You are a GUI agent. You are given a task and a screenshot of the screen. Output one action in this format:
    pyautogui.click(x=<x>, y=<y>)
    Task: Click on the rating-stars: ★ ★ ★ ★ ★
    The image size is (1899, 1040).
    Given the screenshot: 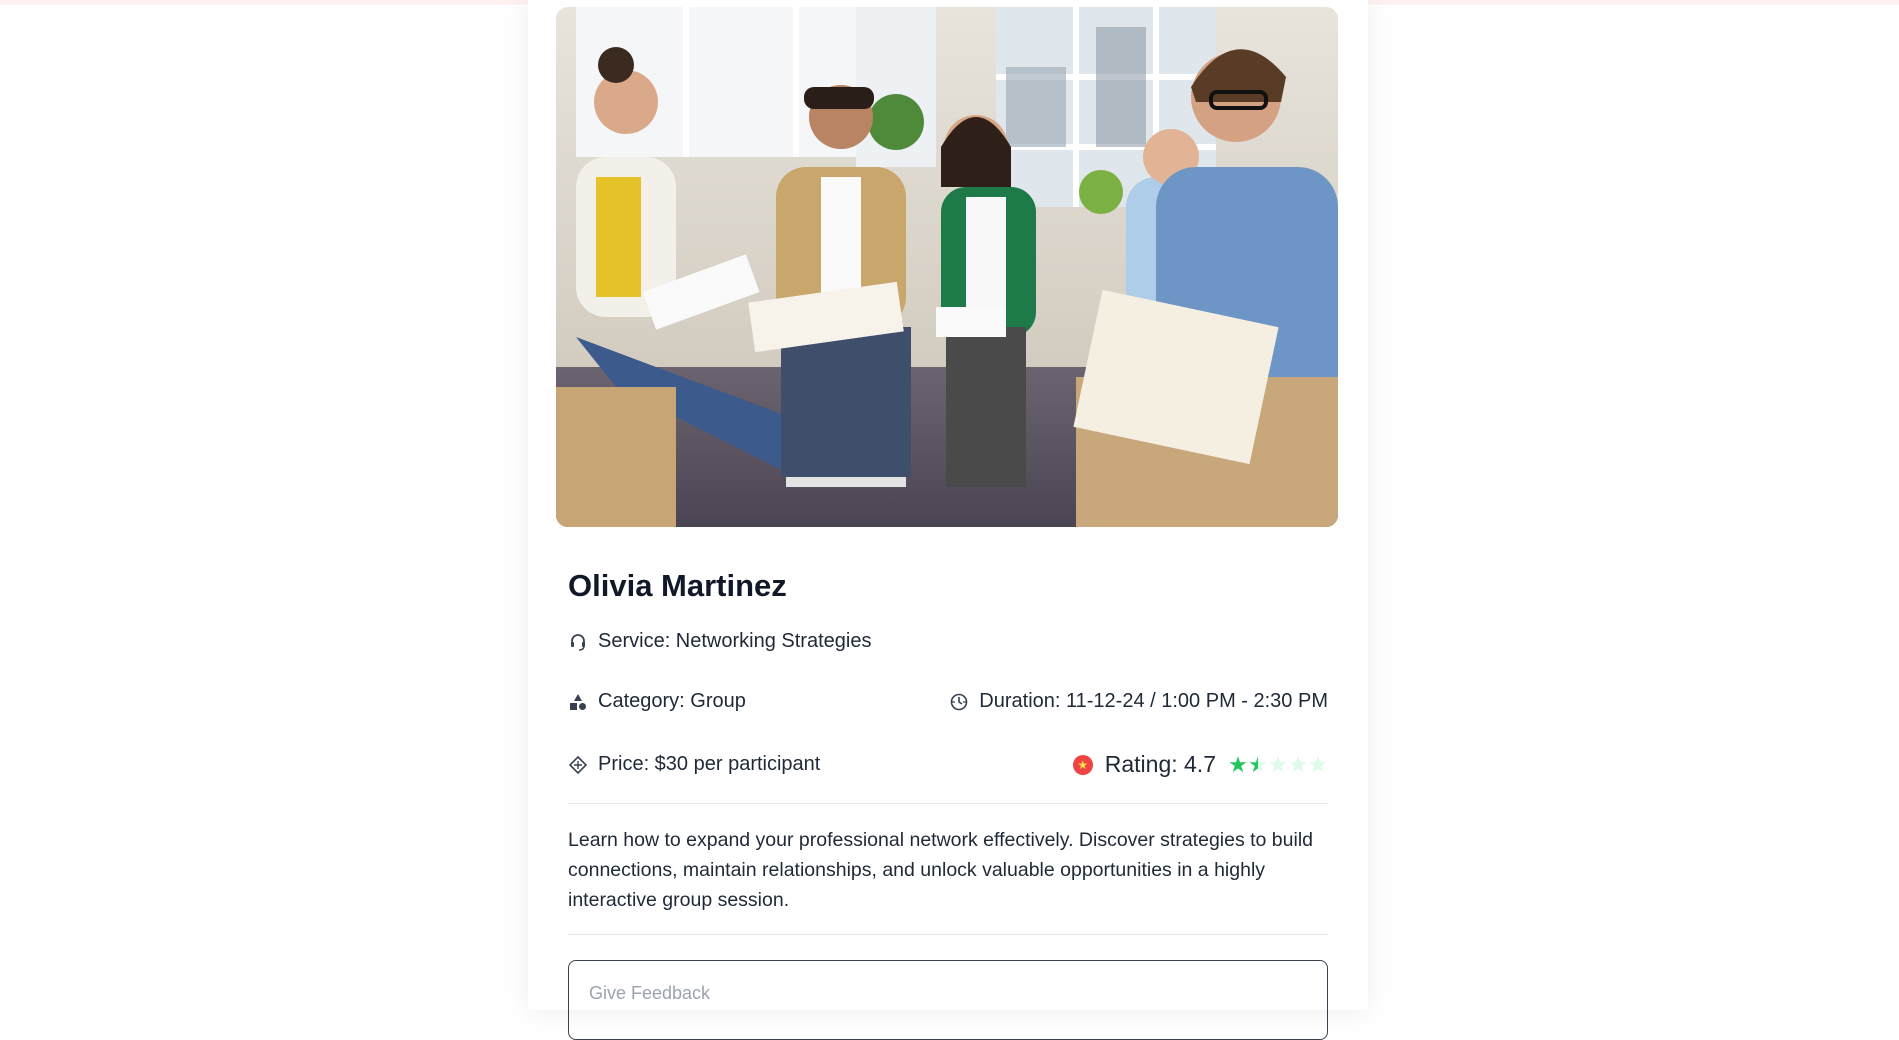 What is the action you would take?
    pyautogui.click(x=1278, y=764)
    